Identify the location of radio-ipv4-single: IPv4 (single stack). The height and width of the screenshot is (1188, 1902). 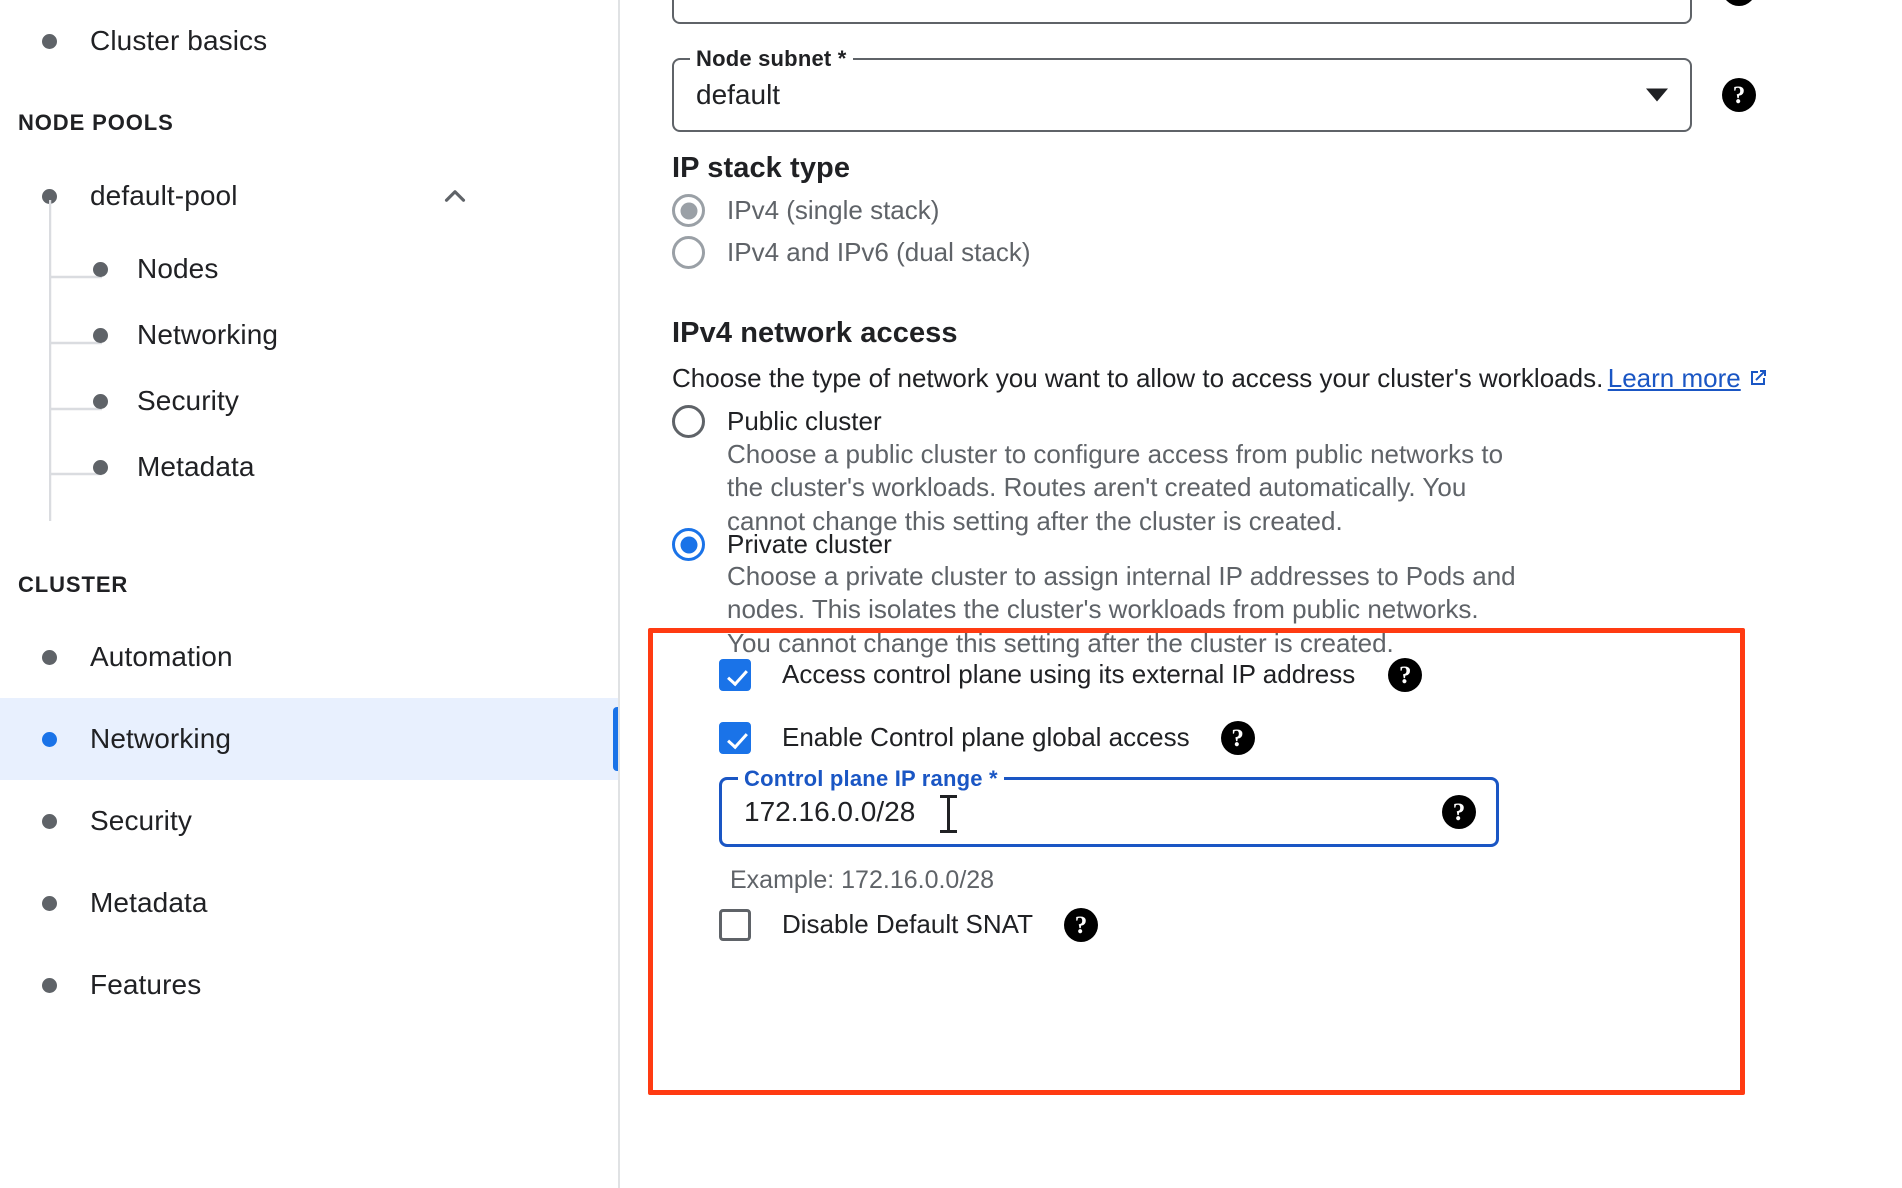
(806, 211).